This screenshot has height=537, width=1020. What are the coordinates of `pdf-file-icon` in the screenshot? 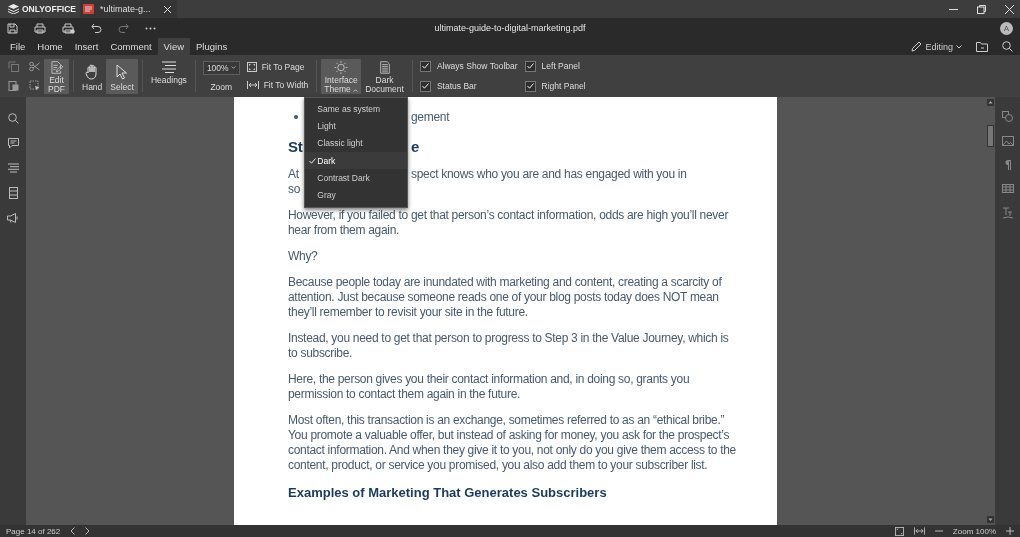 It's located at (88, 9).